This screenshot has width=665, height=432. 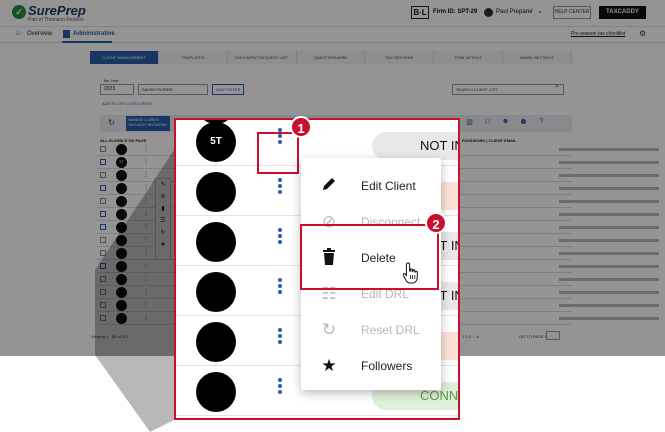 I want to click on menu-item-reset-drl: ↻ Reset DRL, so click(x=371, y=330).